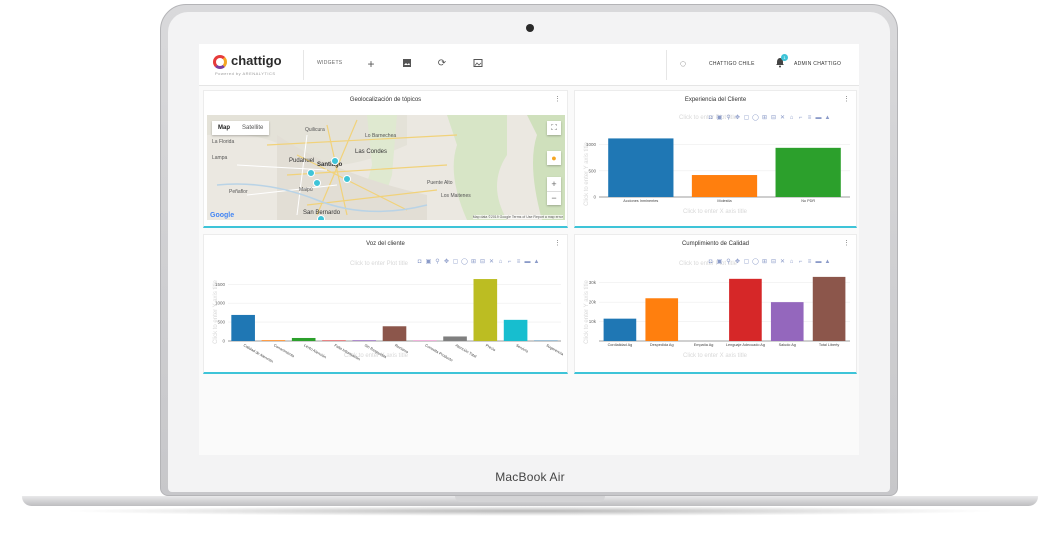  I want to click on x-tick-label: Lenguaje Adecuado Ag, so click(745, 345).